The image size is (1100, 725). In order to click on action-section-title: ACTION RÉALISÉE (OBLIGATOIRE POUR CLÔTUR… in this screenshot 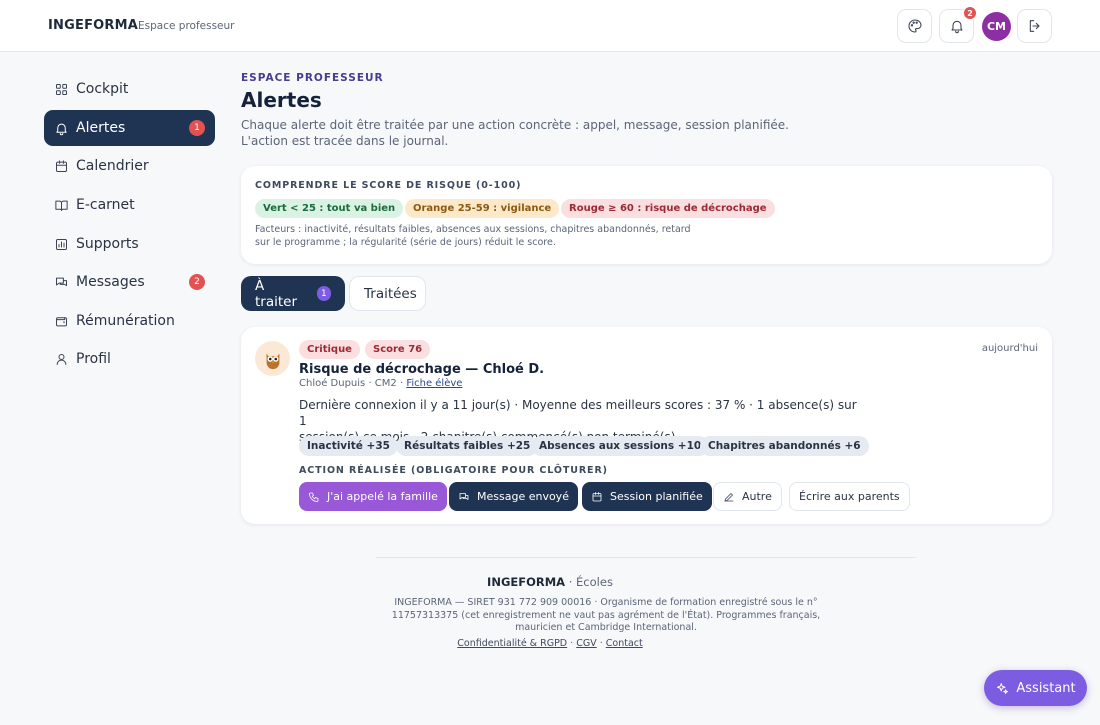, I will do `click(453, 470)`.